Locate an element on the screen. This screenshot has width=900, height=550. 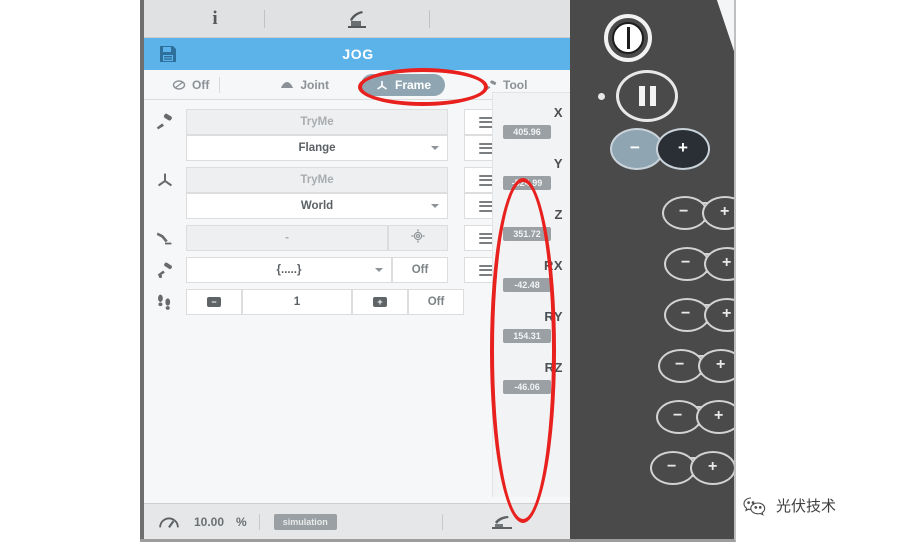
power-button is located at coordinates (628, 38).